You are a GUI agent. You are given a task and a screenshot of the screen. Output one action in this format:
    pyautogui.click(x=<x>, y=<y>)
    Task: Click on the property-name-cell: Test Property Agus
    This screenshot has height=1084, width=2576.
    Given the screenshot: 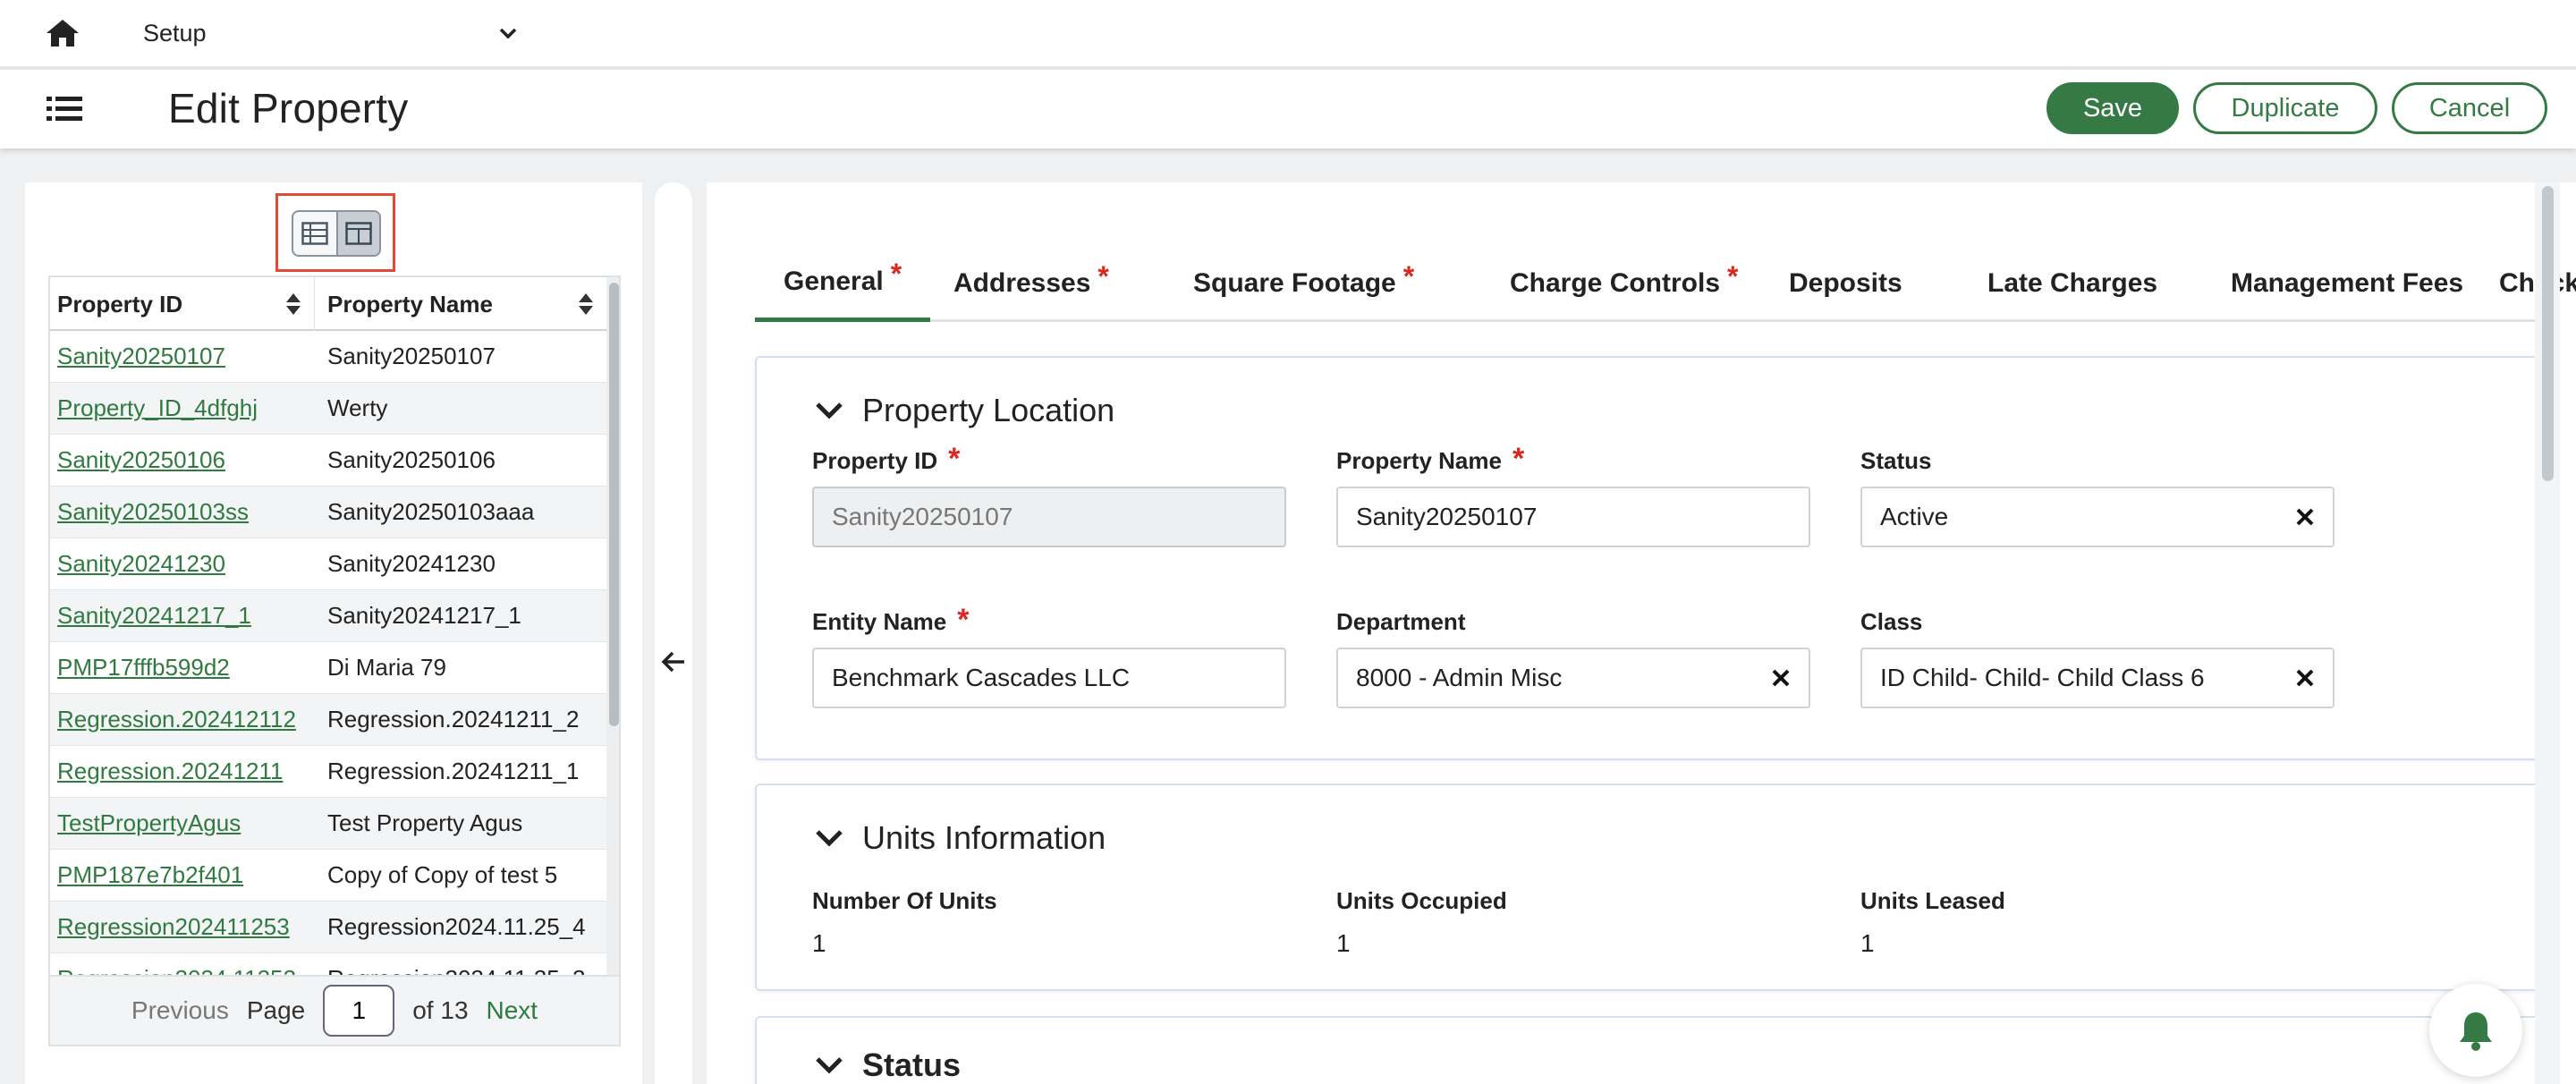 What is the action you would take?
    pyautogui.click(x=425, y=823)
    